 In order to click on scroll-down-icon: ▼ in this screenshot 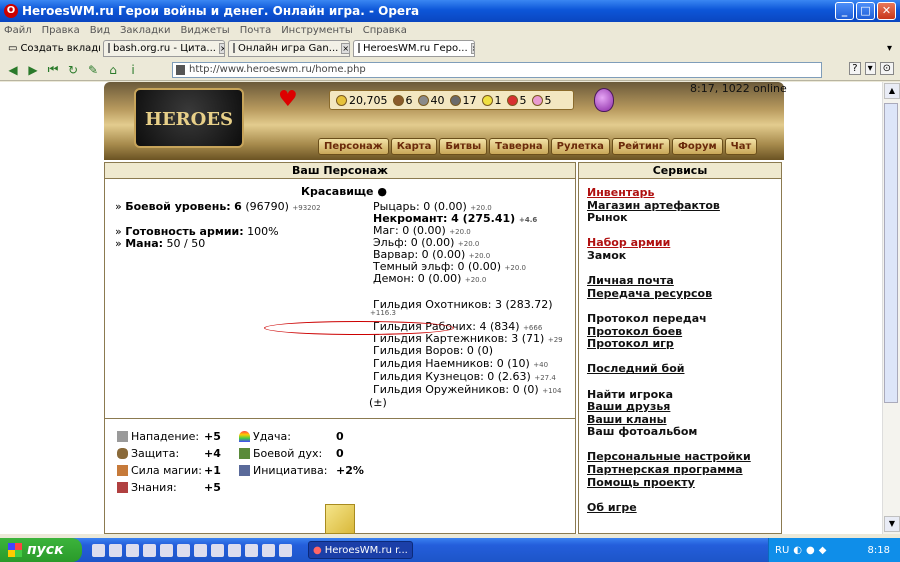, I will do `click(892, 524)`.